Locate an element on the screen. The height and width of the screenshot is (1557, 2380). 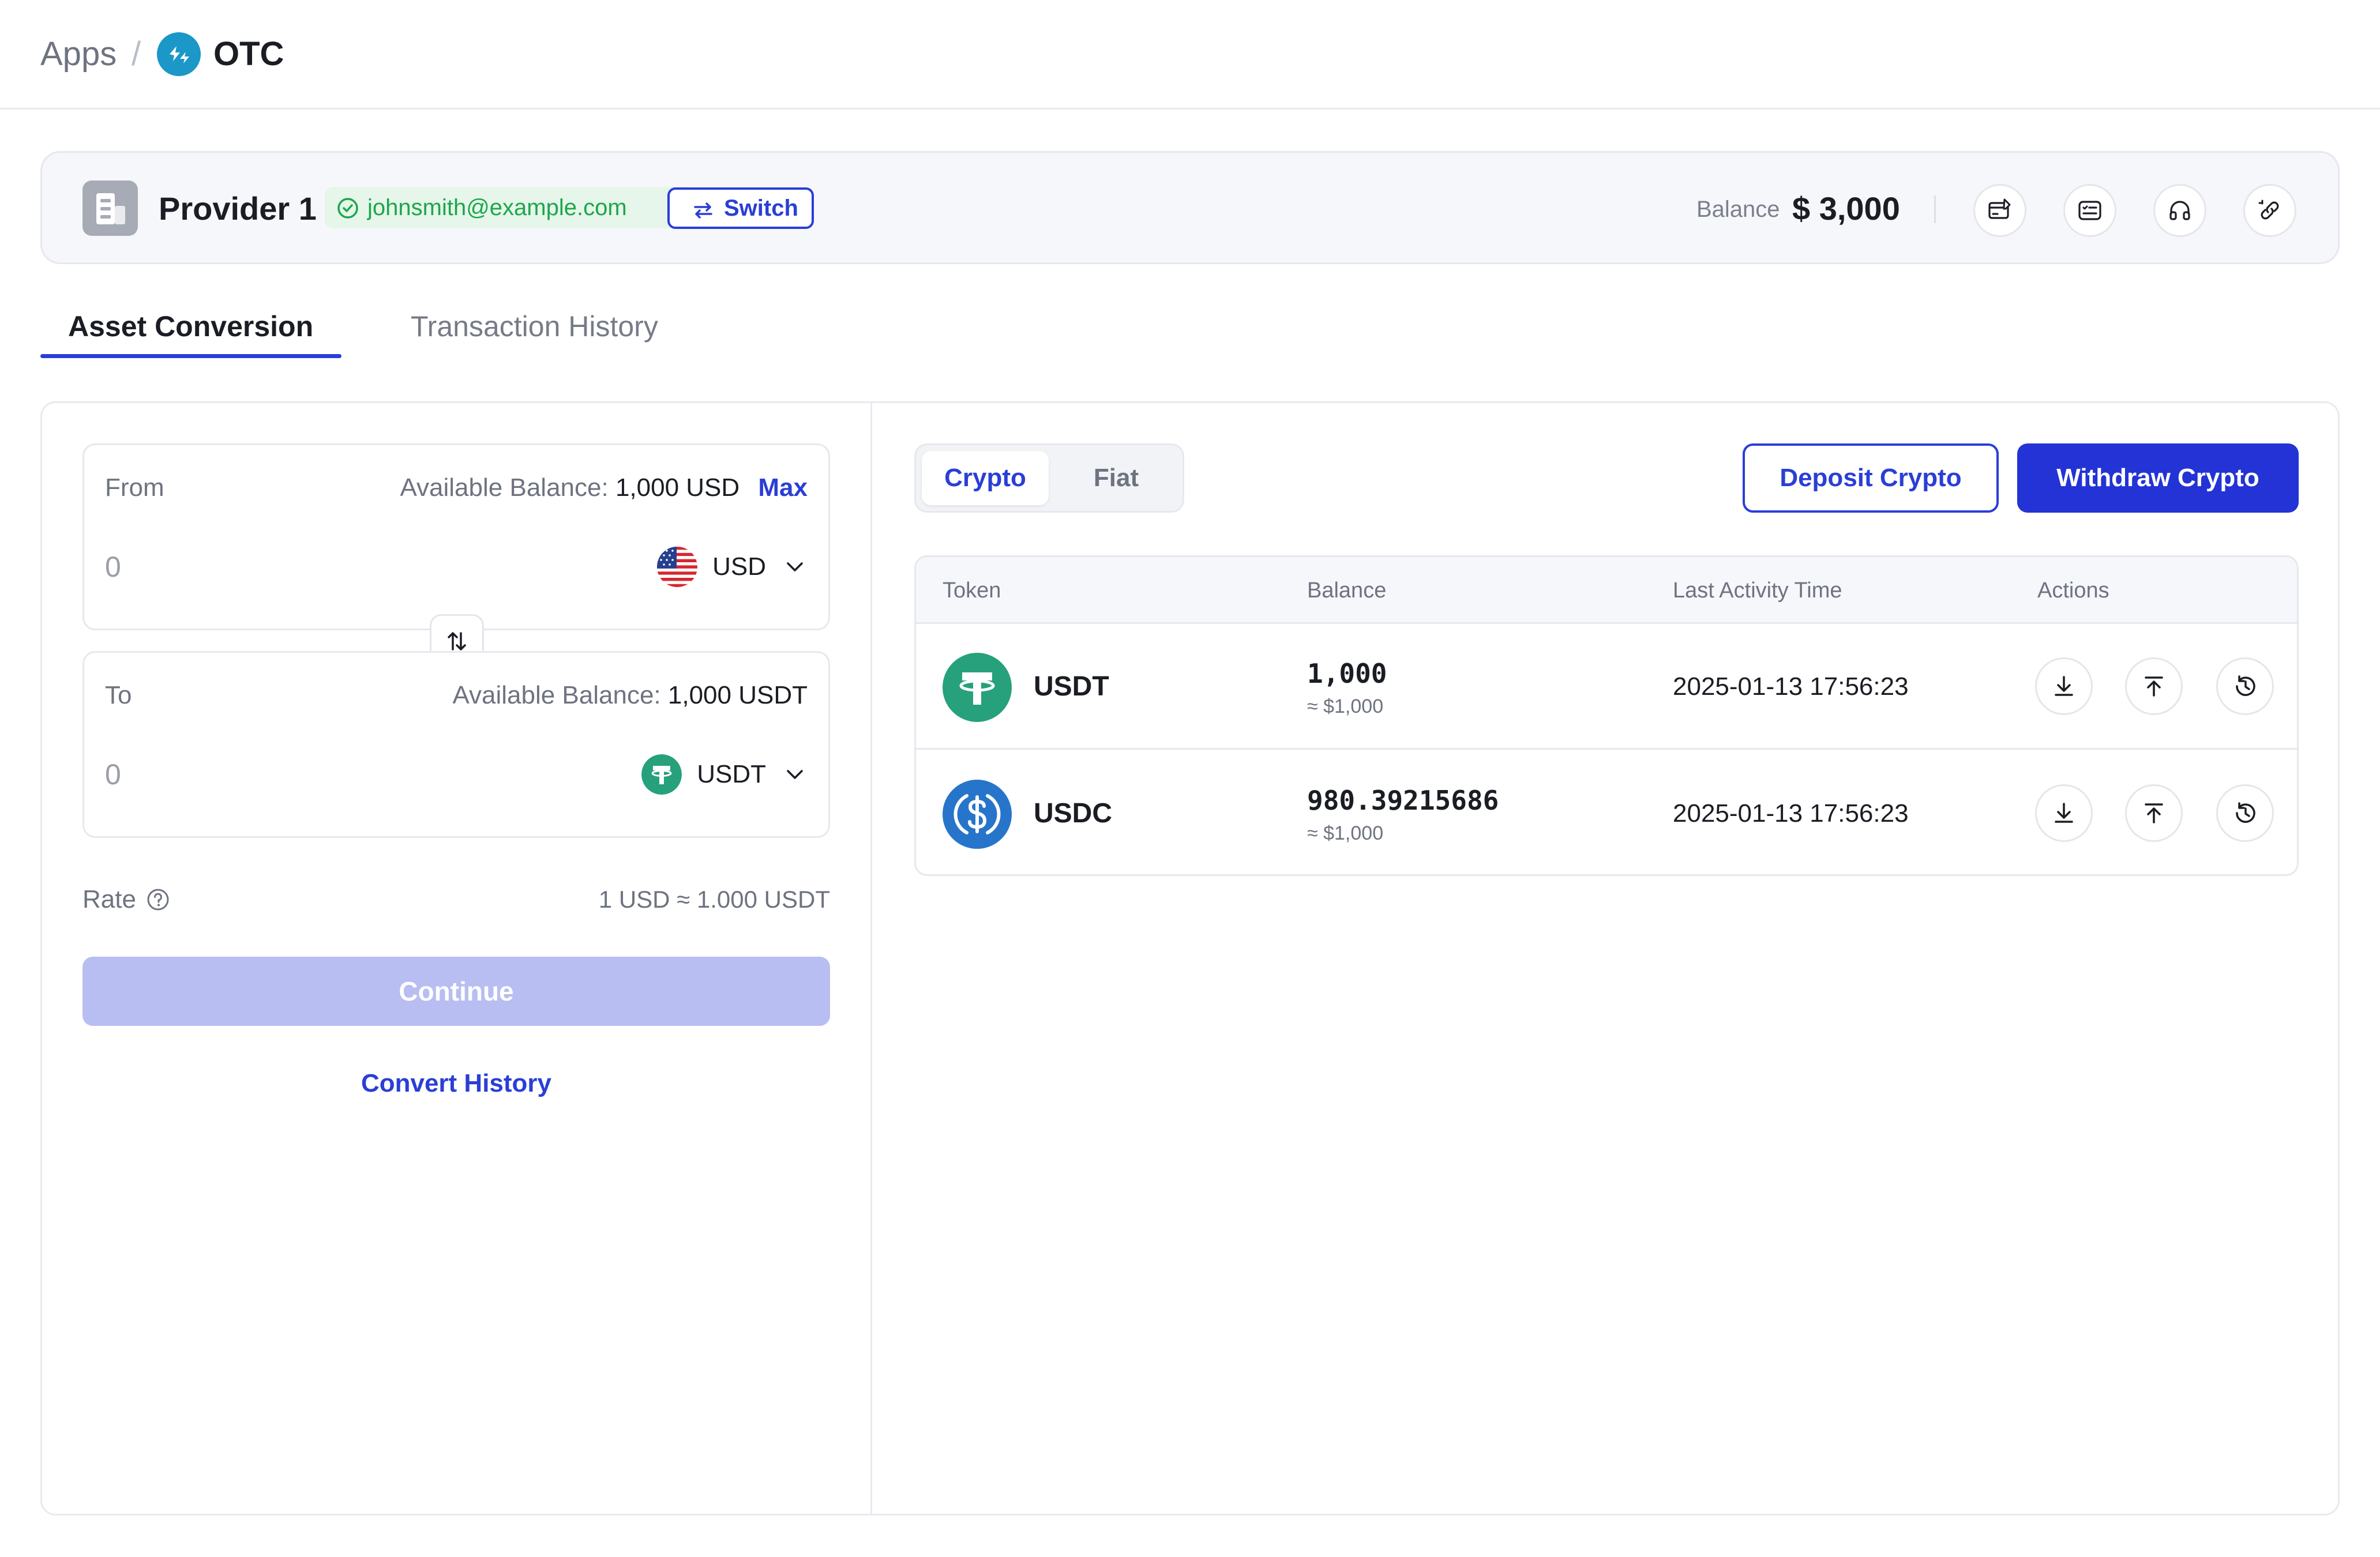
segment-fiat: Fiat is located at coordinates (1116, 478).